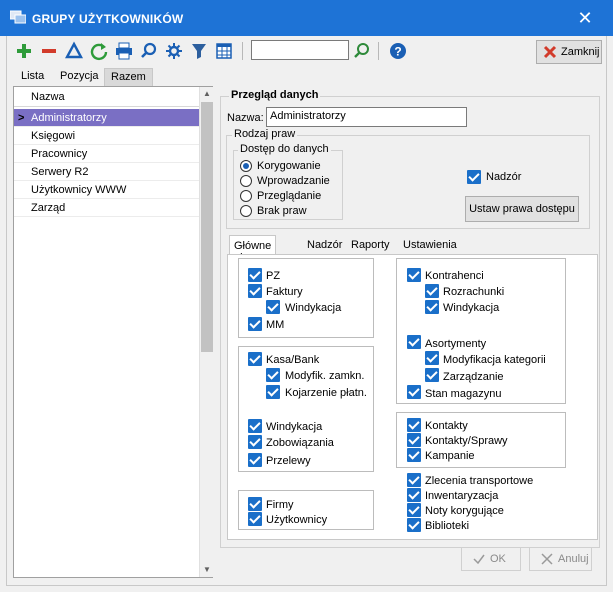 The height and width of the screenshot is (592, 613). I want to click on list-item-label: Księgowi, so click(53, 136).